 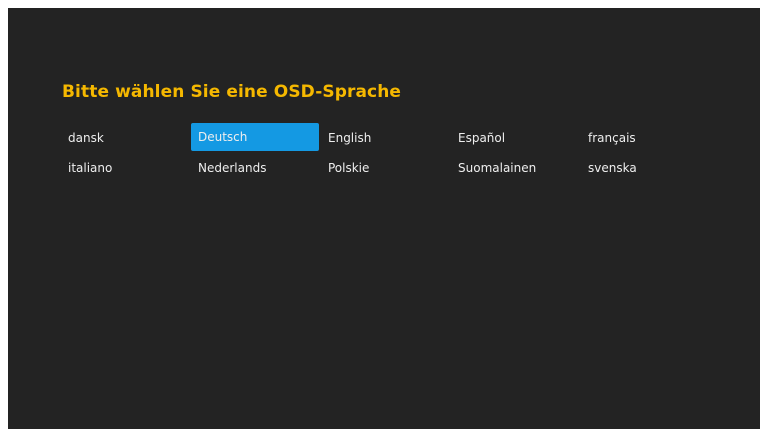 I want to click on language-option-francais: français, so click(x=646, y=138).